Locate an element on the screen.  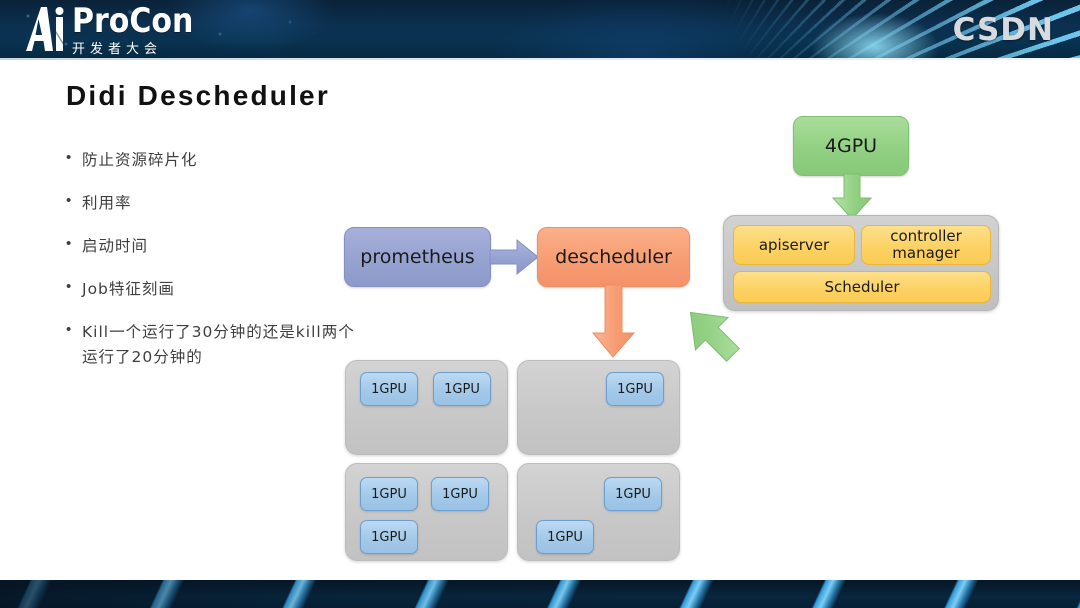
apiserver-box: apiserver is located at coordinates (794, 245).